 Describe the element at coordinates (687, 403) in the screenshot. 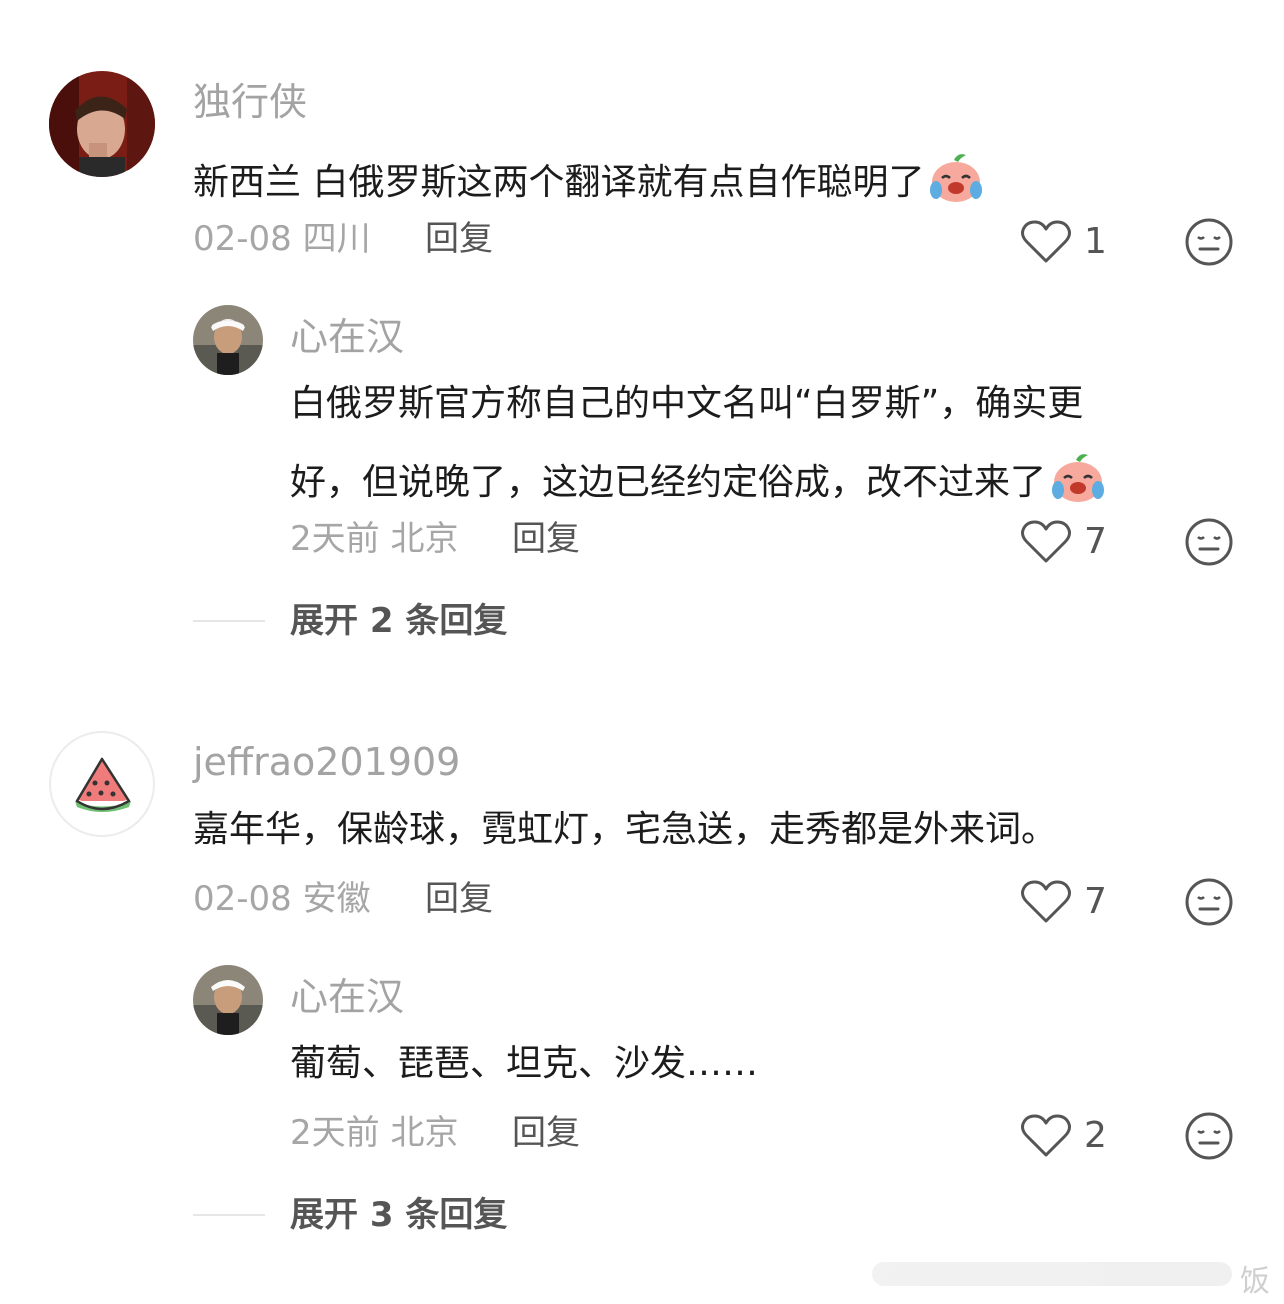

I see `reply-text-line-1: 白俄罗斯官方称自己的中文名叫“白罗斯”，确实更` at that location.